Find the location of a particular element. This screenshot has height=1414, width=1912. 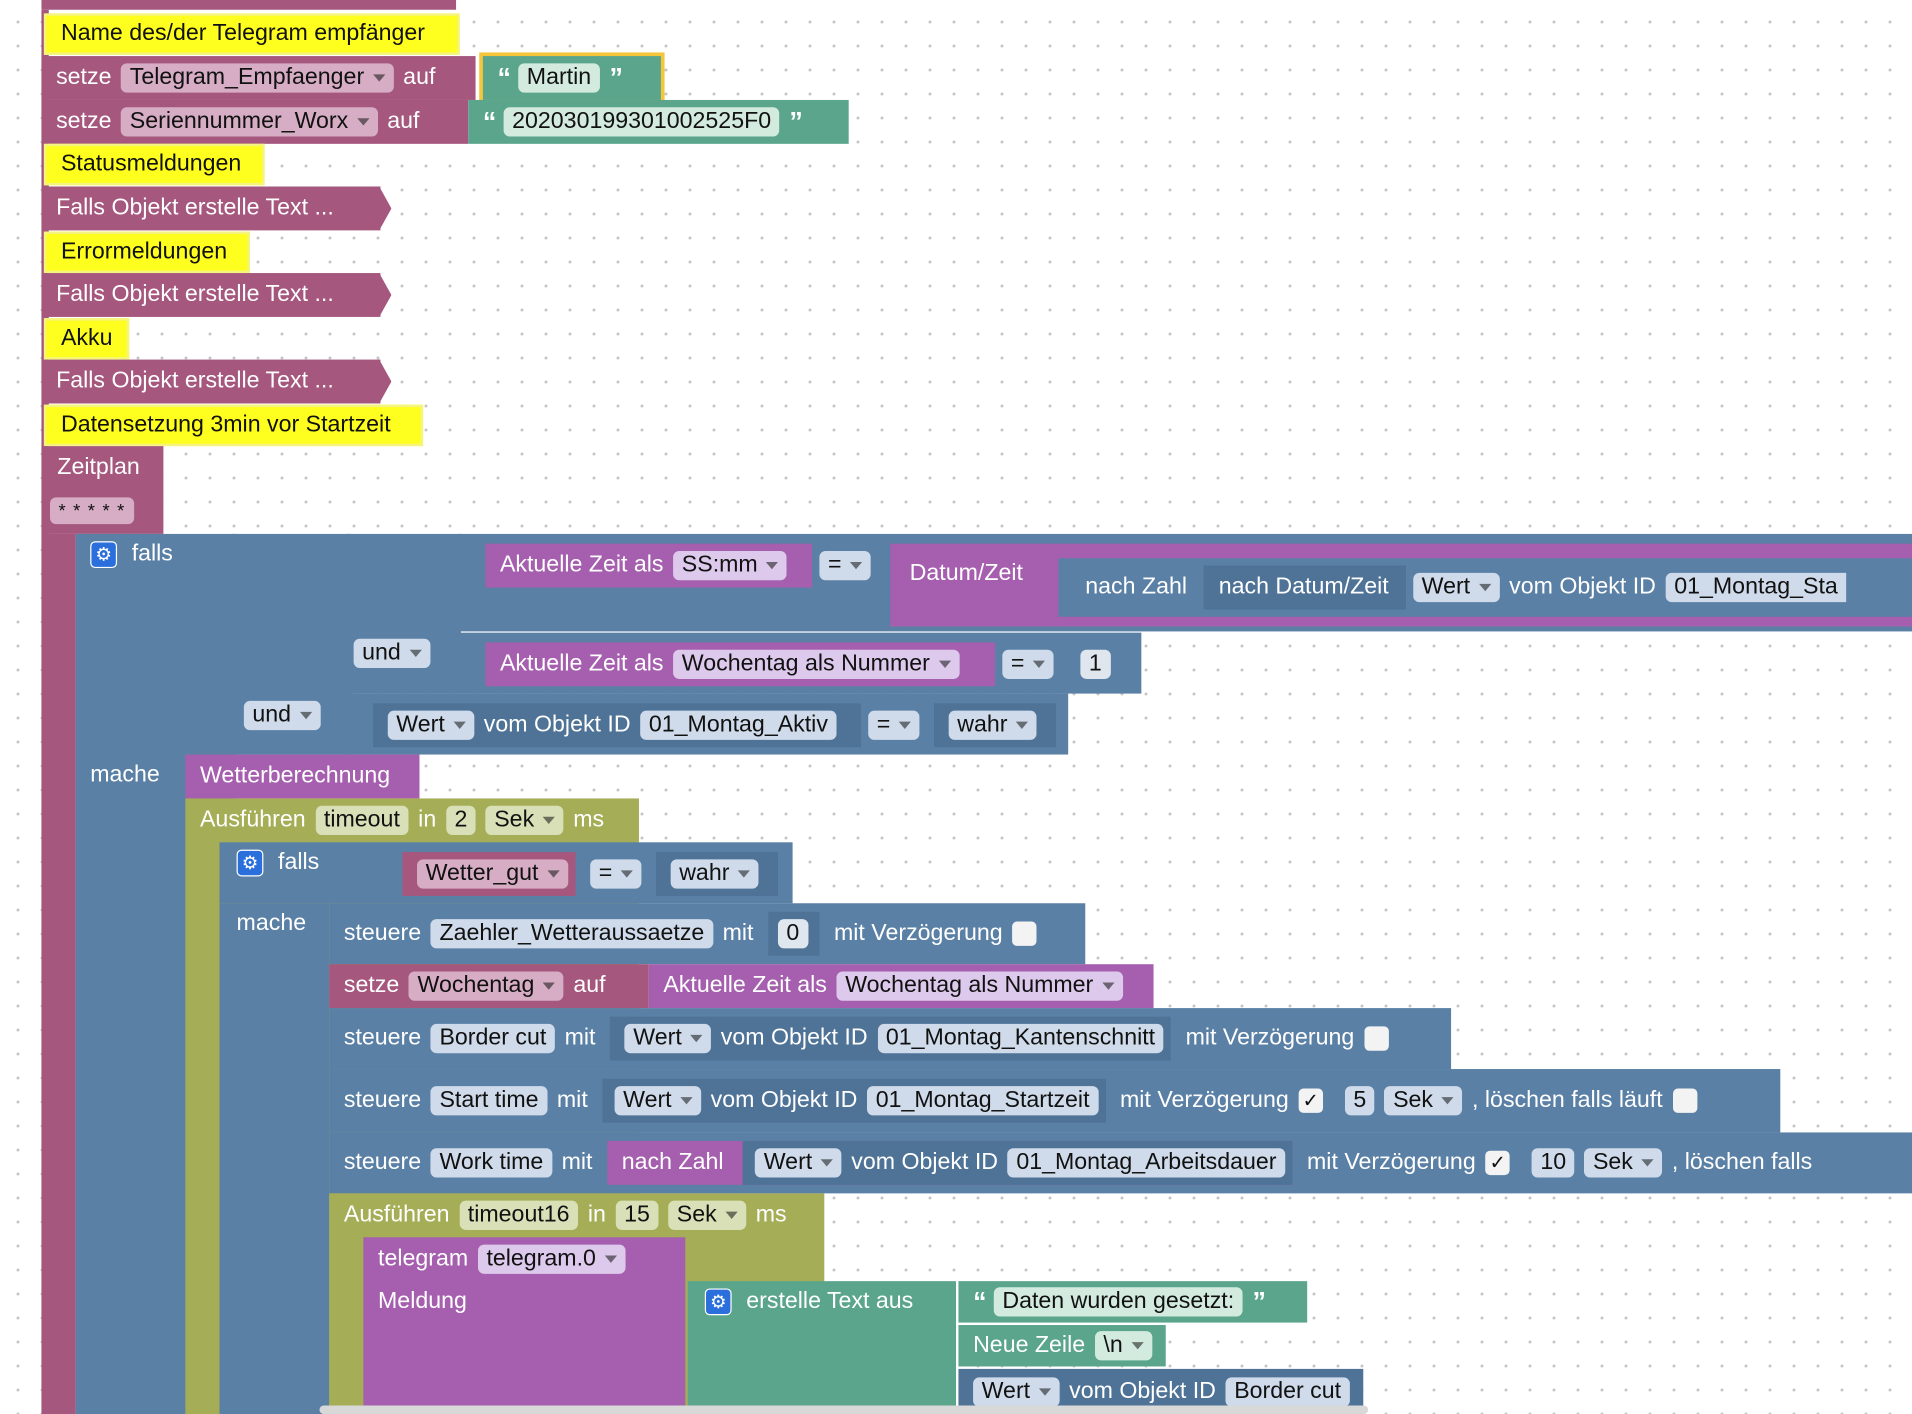

object-id-field-border: Border cut is located at coordinates (1287, 1391).